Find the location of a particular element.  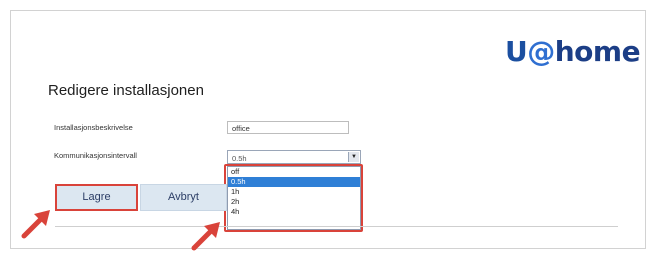

cancel-button: Avbryt is located at coordinates (183, 197).